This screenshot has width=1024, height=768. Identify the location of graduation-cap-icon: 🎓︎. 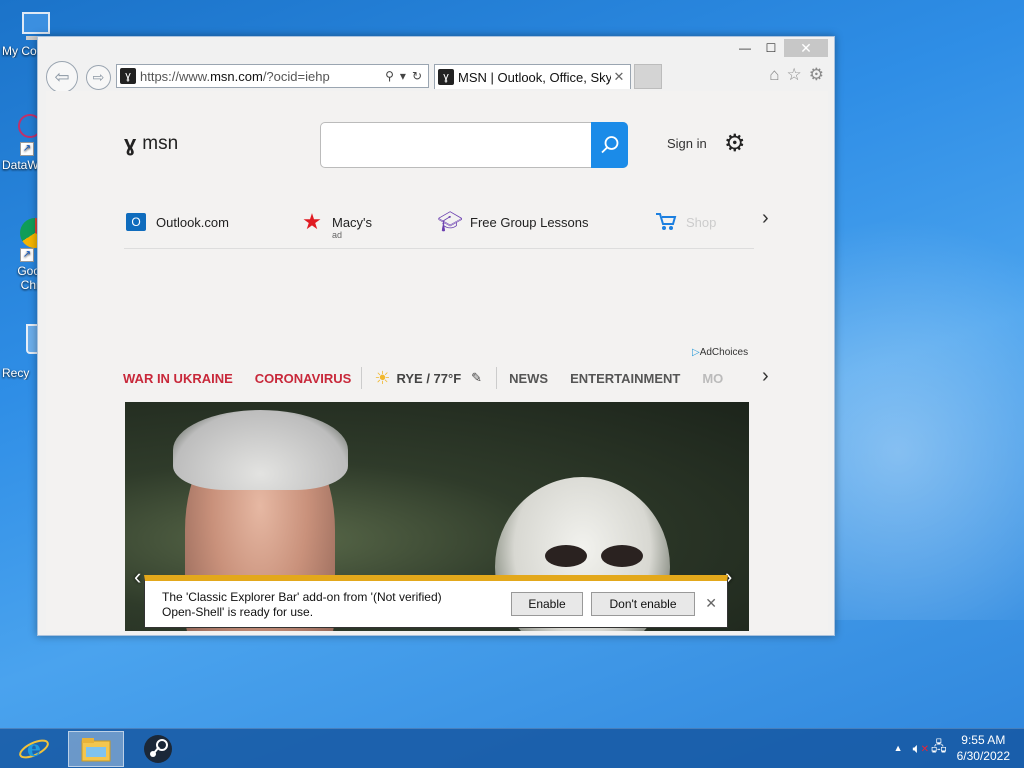
(450, 222).